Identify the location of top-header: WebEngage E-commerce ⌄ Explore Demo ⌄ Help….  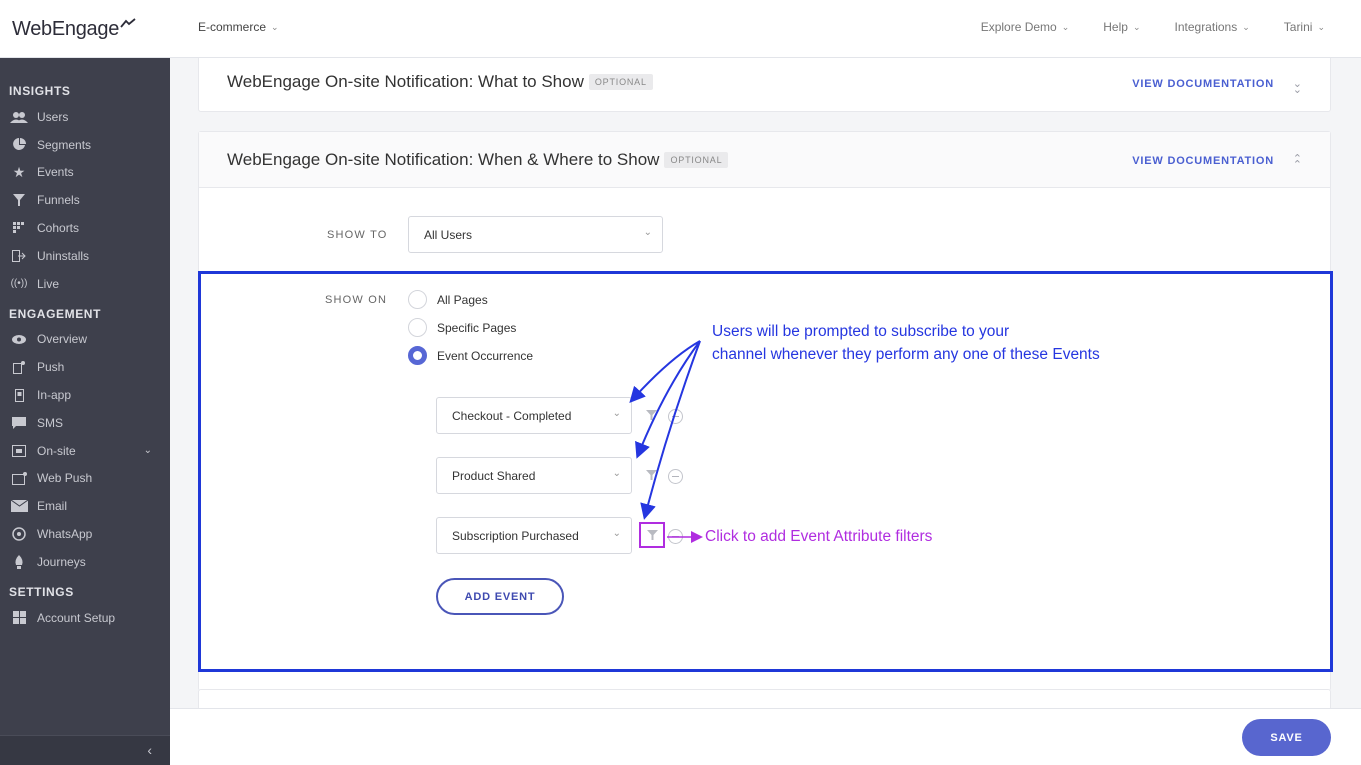
(680, 29).